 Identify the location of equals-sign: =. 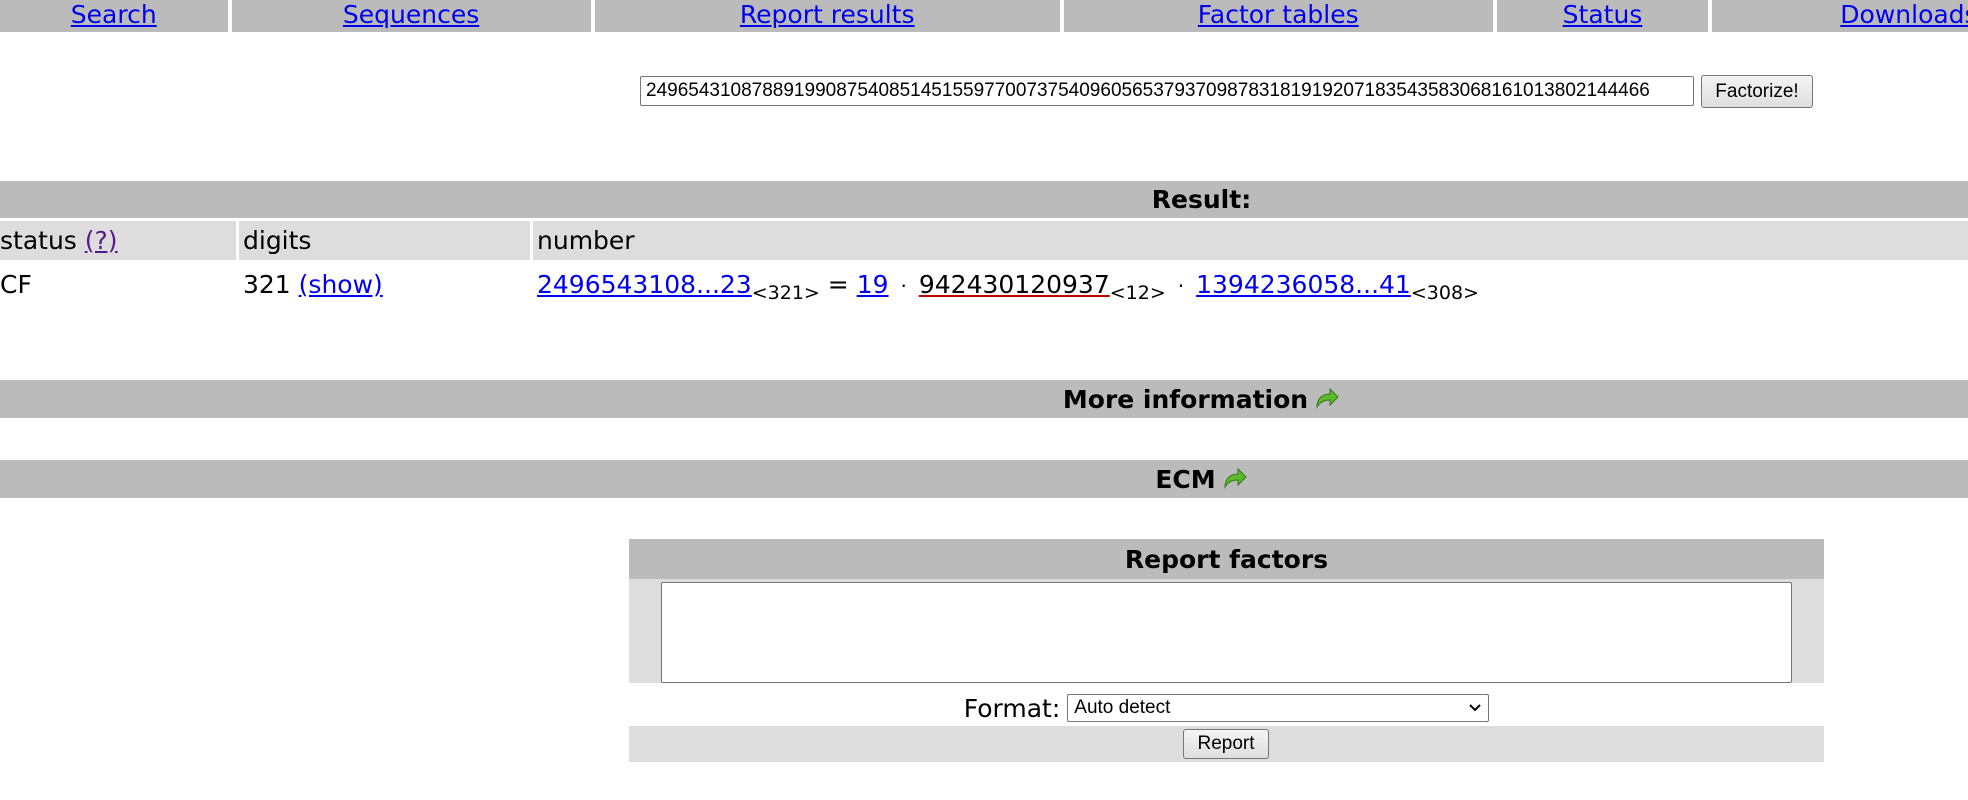
(838, 284).